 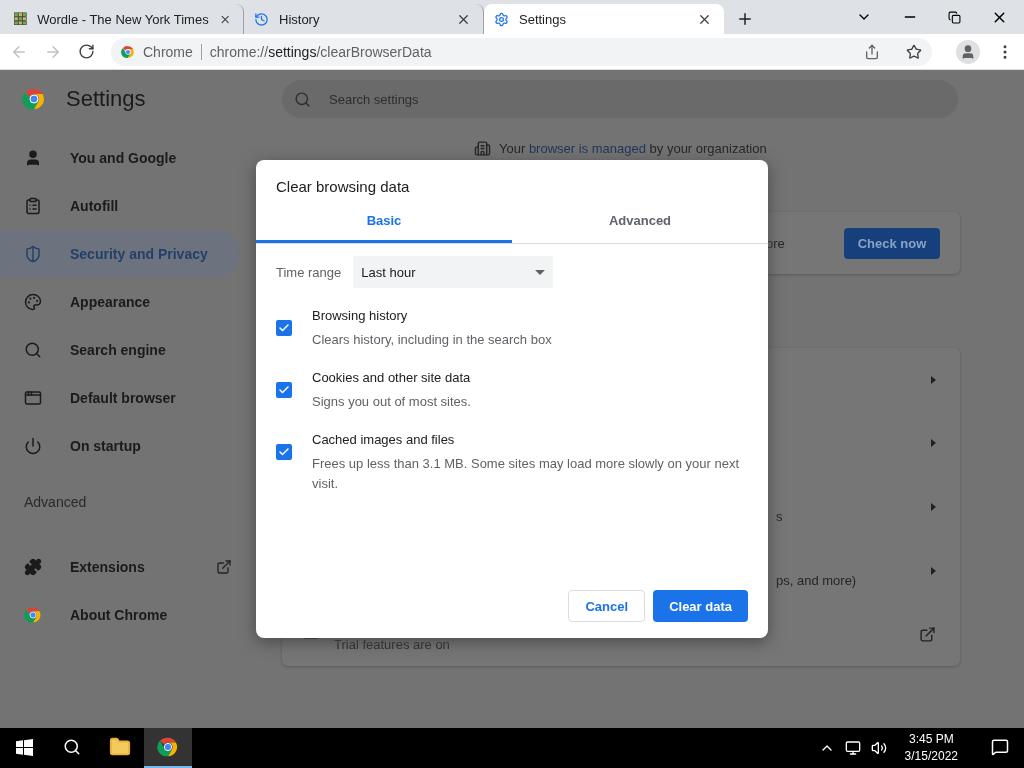 I want to click on site-chip: Chrome, so click(x=172, y=51).